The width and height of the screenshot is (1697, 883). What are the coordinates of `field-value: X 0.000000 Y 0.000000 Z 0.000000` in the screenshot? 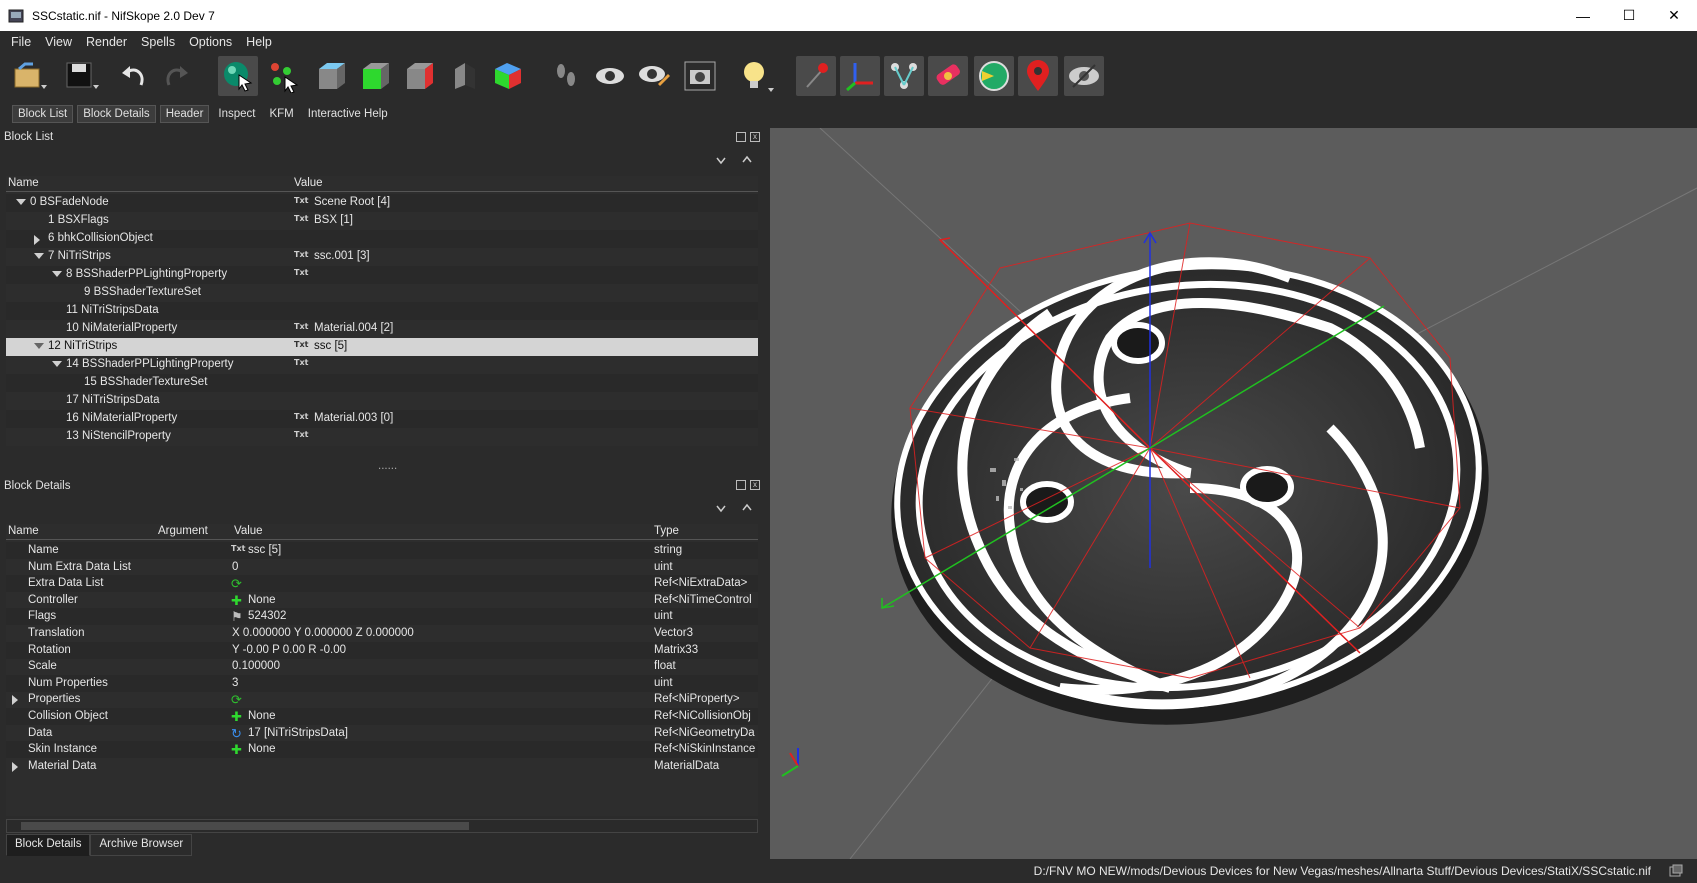 It's located at (323, 633).